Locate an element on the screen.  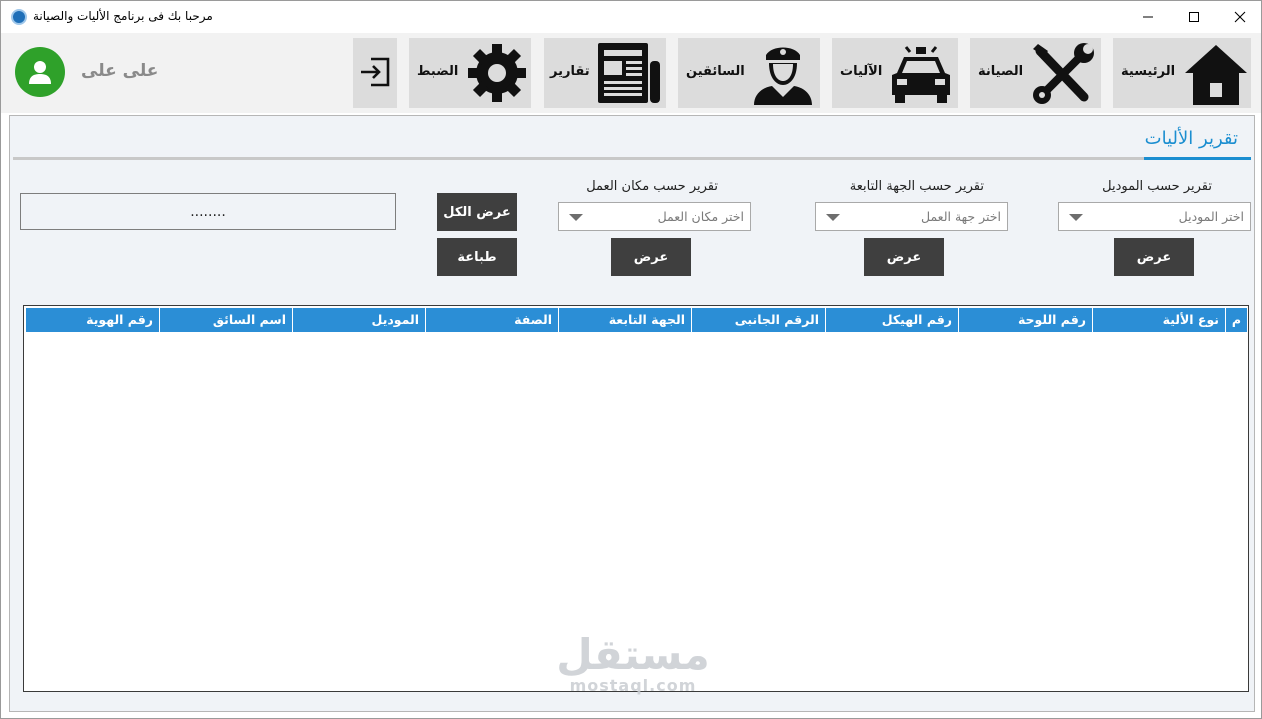
watermark-arabic: مستقل is located at coordinates (633, 654).